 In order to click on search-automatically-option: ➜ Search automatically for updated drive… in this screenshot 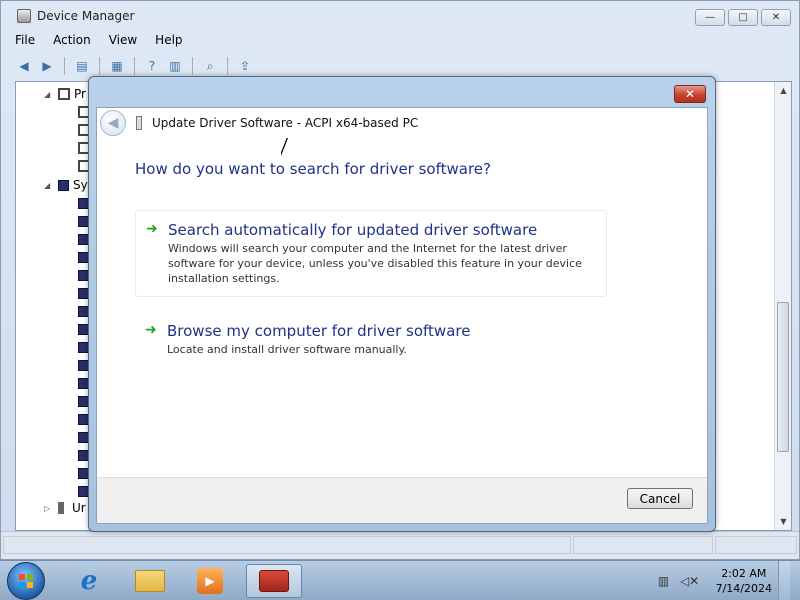, I will do `click(371, 253)`.